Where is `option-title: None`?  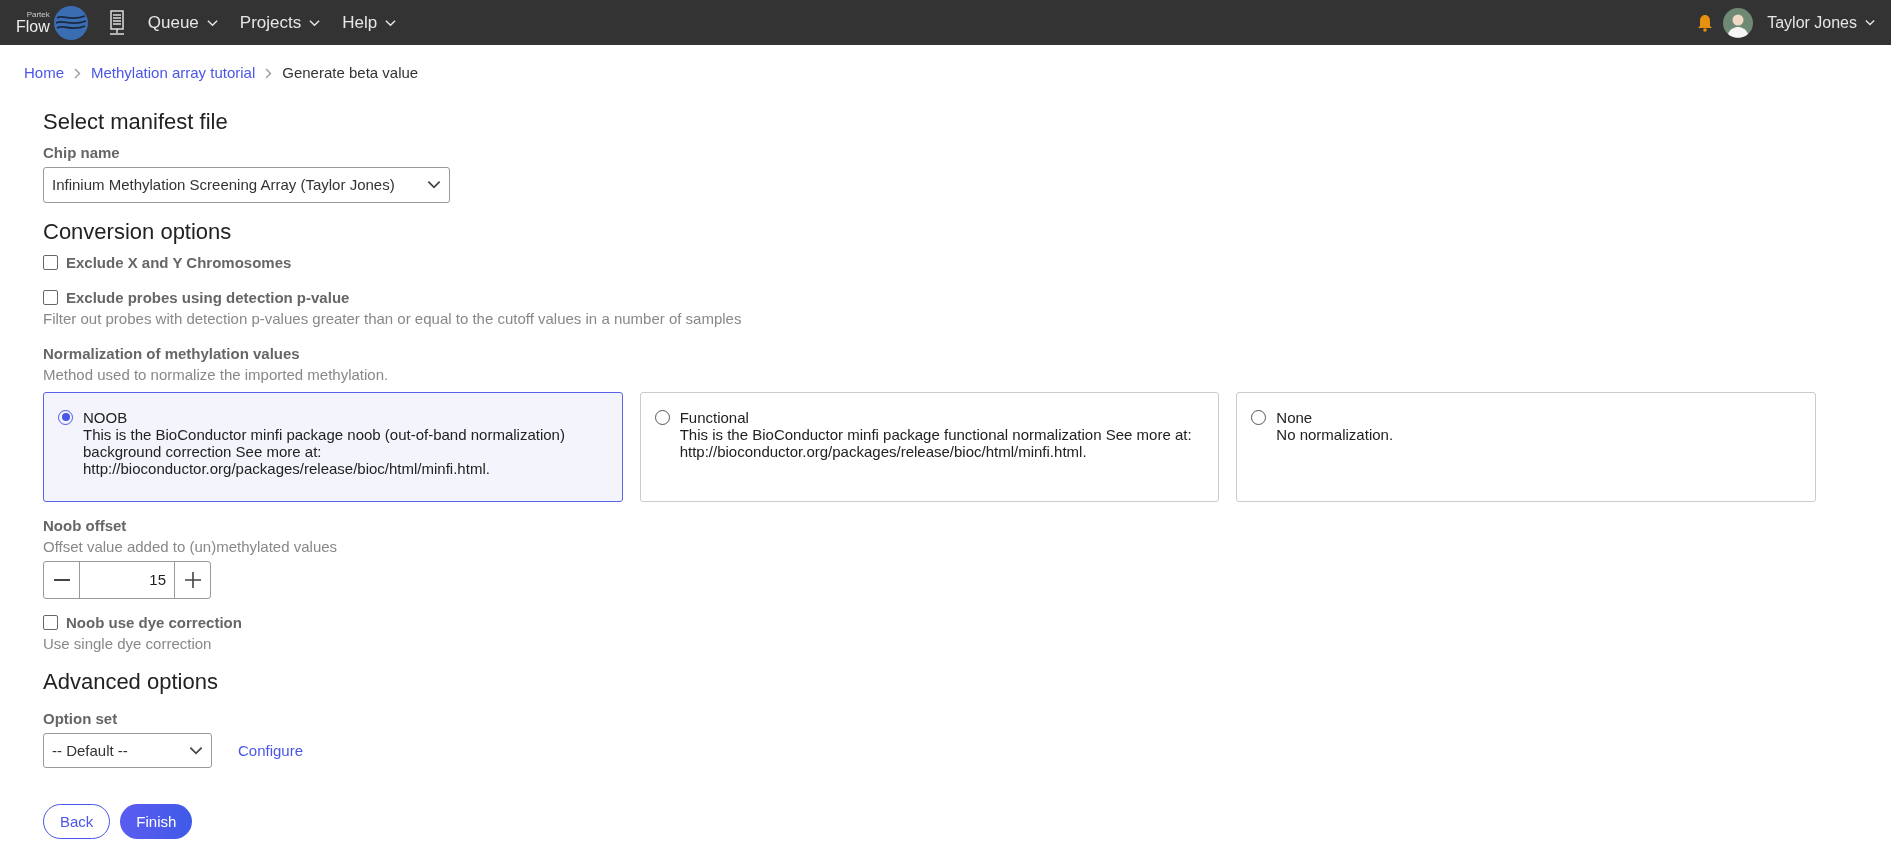
option-title: None is located at coordinates (1295, 417).